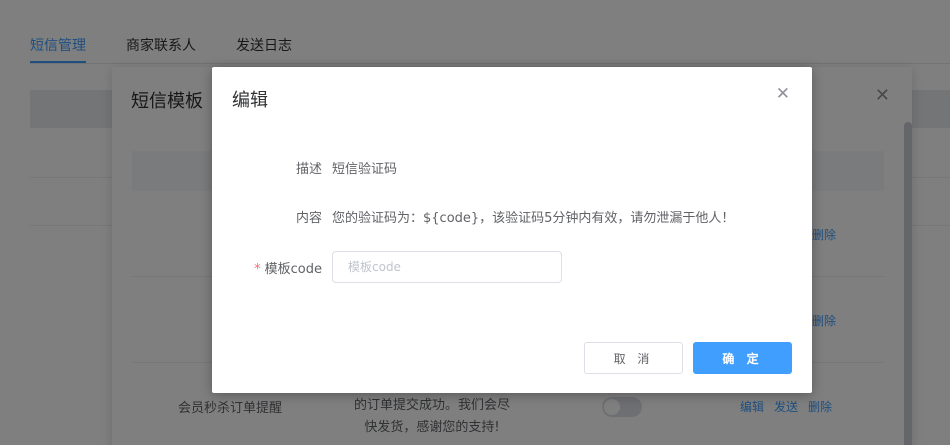 This screenshot has height=445, width=950. What do you see at coordinates (250, 100) in the screenshot?
I see `edit-dialog-title: 编辑` at bounding box center [250, 100].